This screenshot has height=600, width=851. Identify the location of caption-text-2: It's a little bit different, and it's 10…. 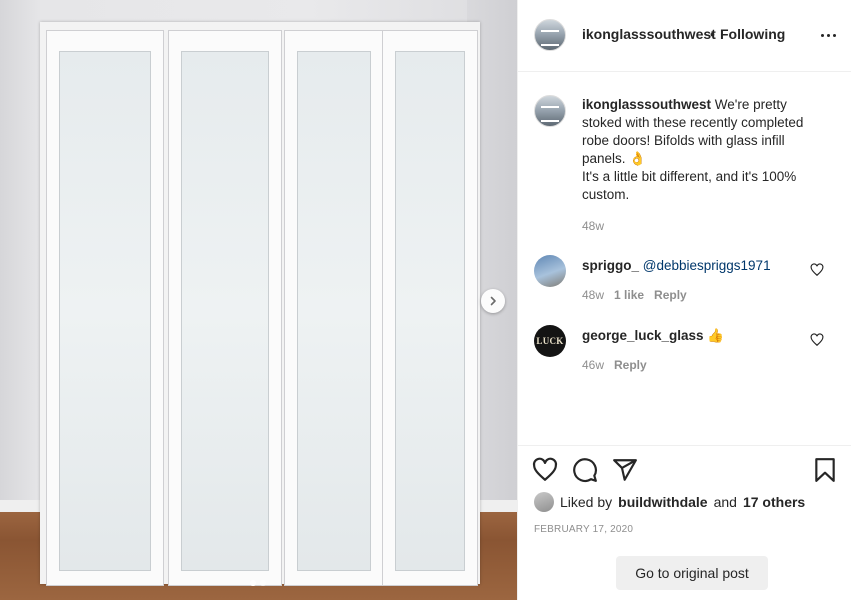
(689, 185).